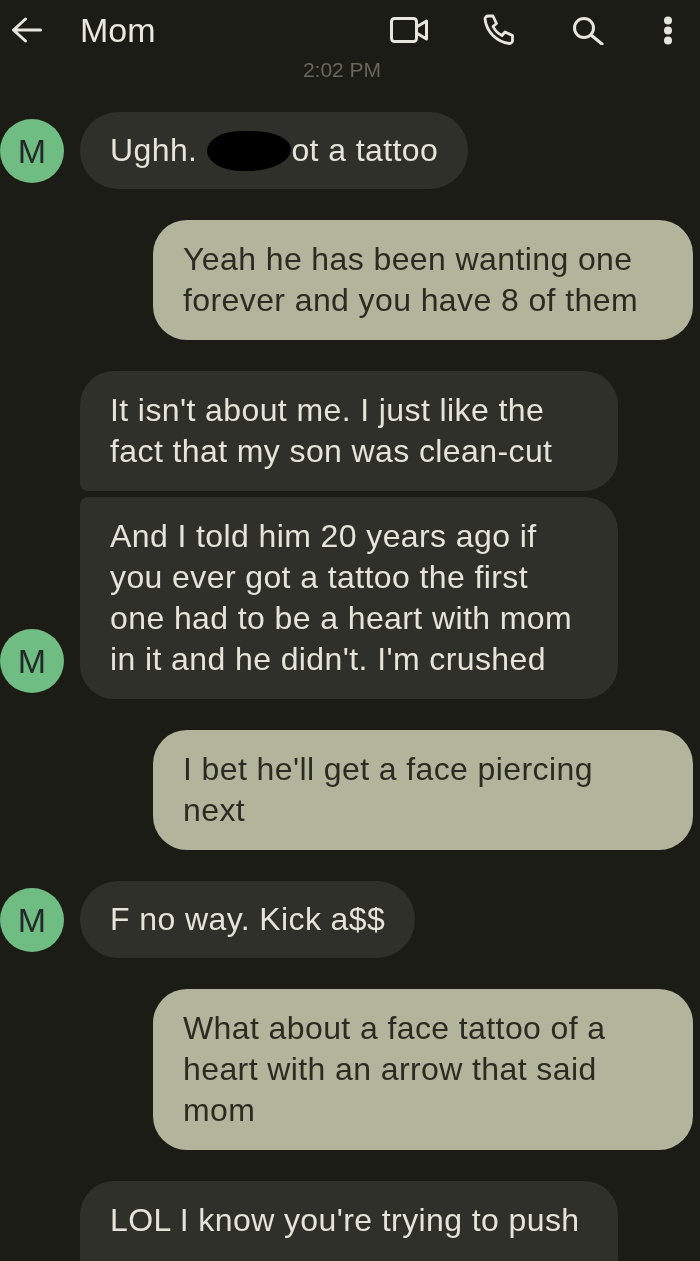  What do you see at coordinates (499, 30) in the screenshot?
I see `phone-icon` at bounding box center [499, 30].